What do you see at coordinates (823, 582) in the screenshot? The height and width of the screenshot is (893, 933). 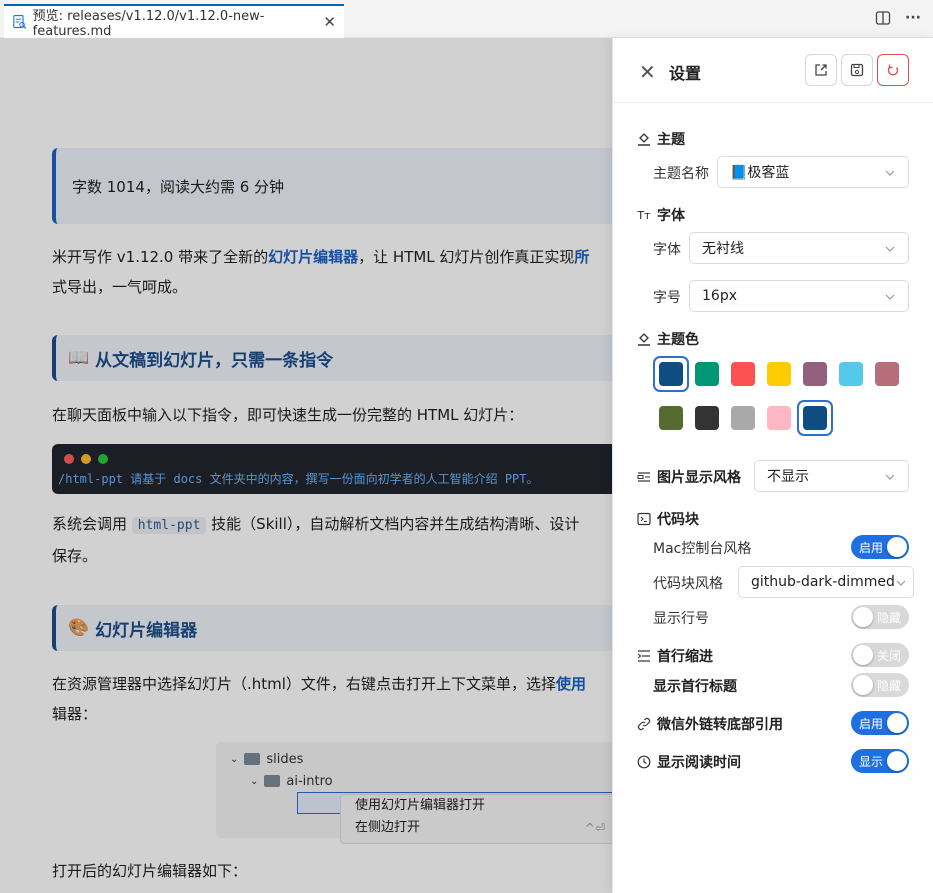 I see `code-style-value: github-dark-dimmed` at bounding box center [823, 582].